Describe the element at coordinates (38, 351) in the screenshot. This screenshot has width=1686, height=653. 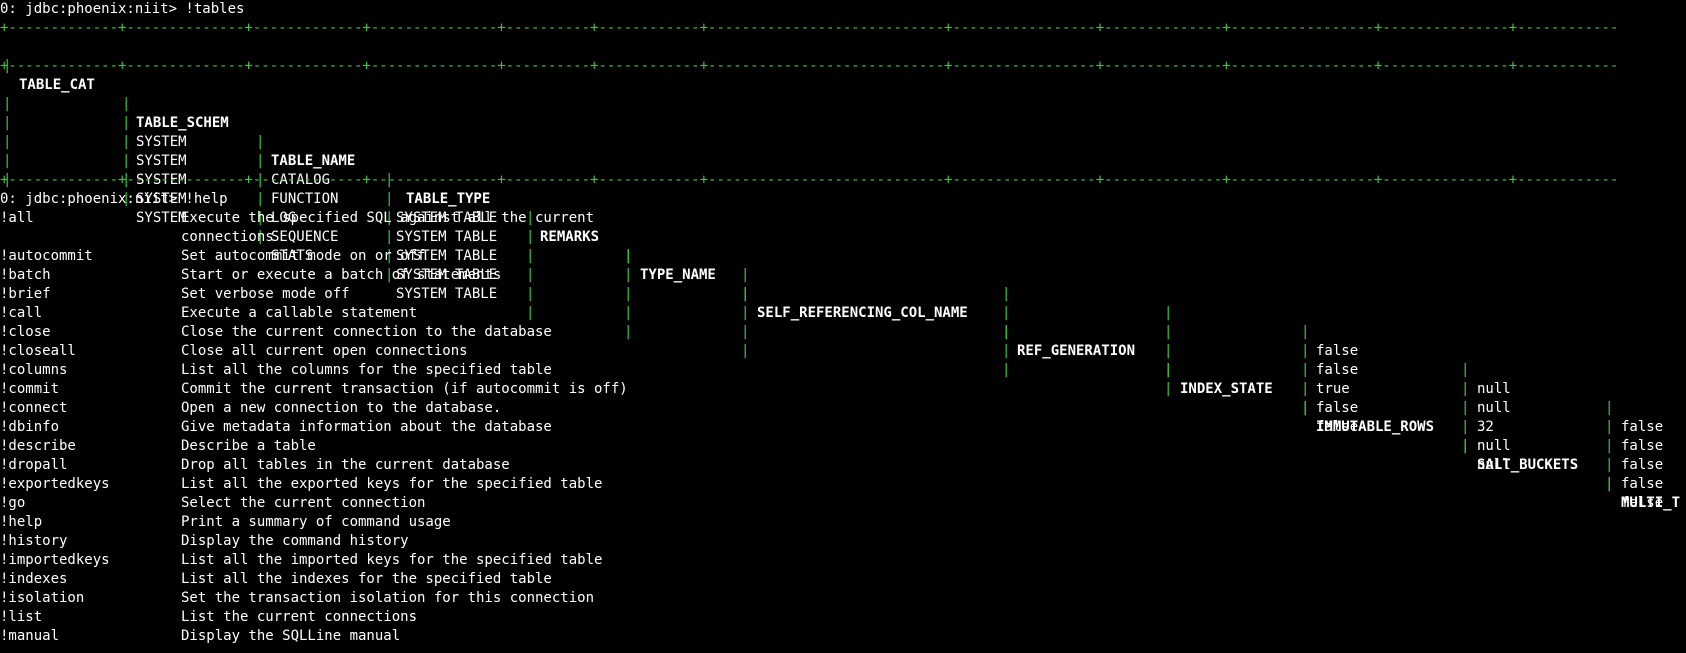
I see `help-command-name: !closeall` at that location.